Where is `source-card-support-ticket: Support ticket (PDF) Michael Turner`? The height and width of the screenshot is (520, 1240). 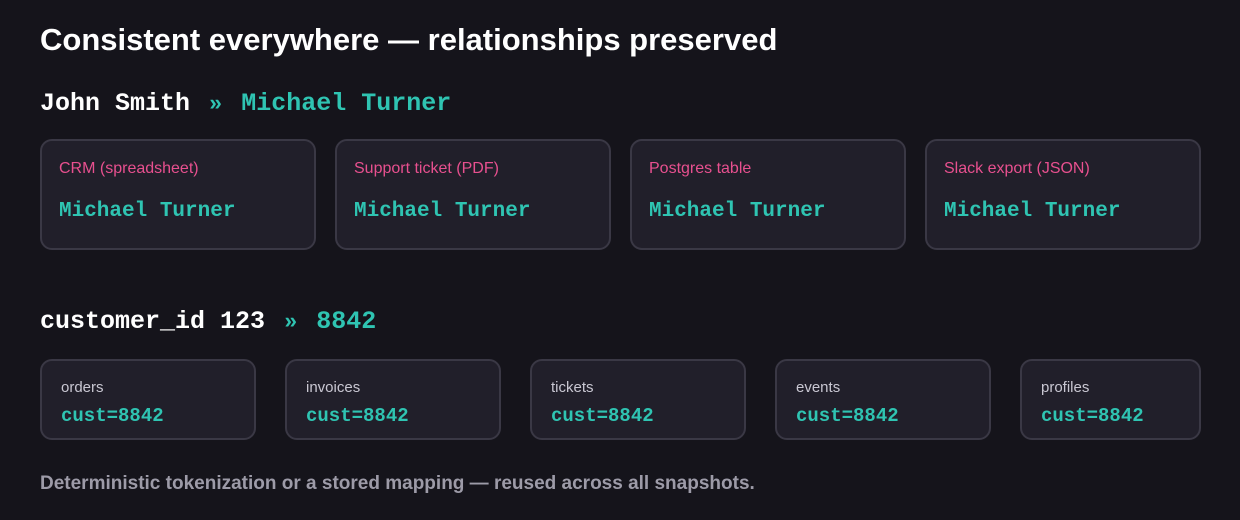
source-card-support-ticket: Support ticket (PDF) Michael Turner is located at coordinates (473, 194).